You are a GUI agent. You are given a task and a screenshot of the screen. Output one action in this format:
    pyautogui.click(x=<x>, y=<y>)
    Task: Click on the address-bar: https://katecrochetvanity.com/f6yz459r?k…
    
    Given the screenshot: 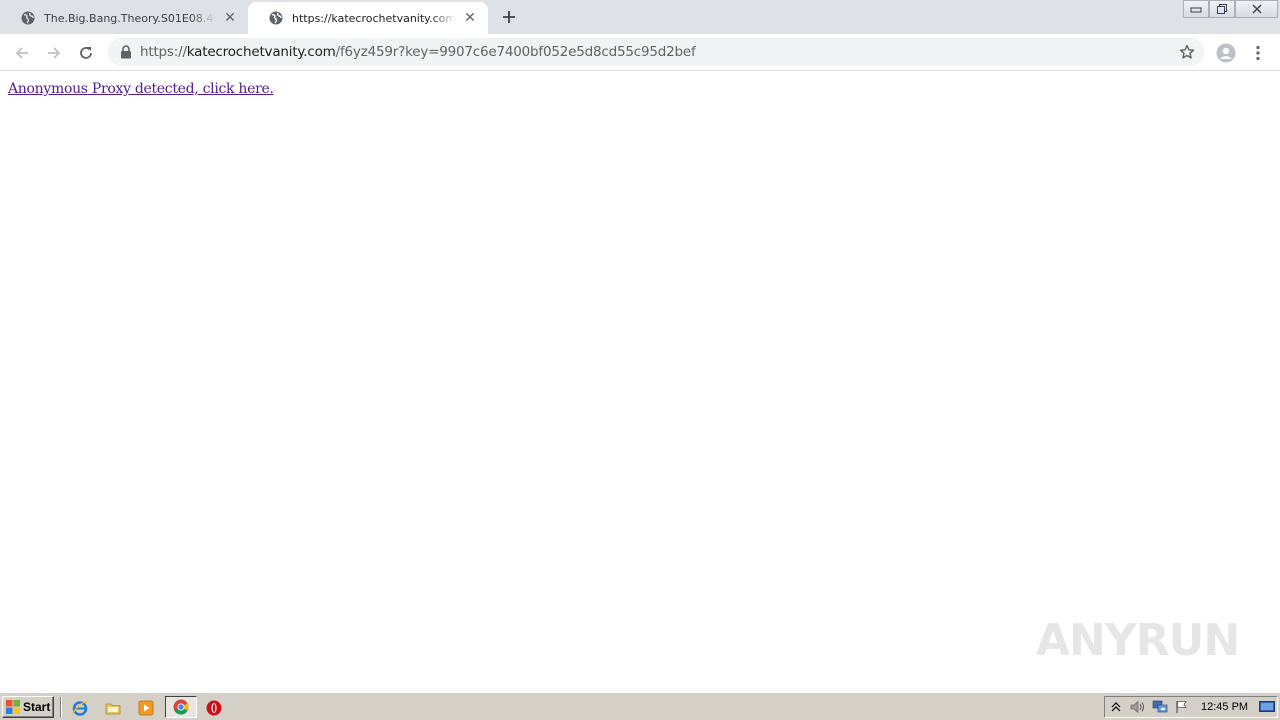 What is the action you would take?
    pyautogui.click(x=656, y=52)
    